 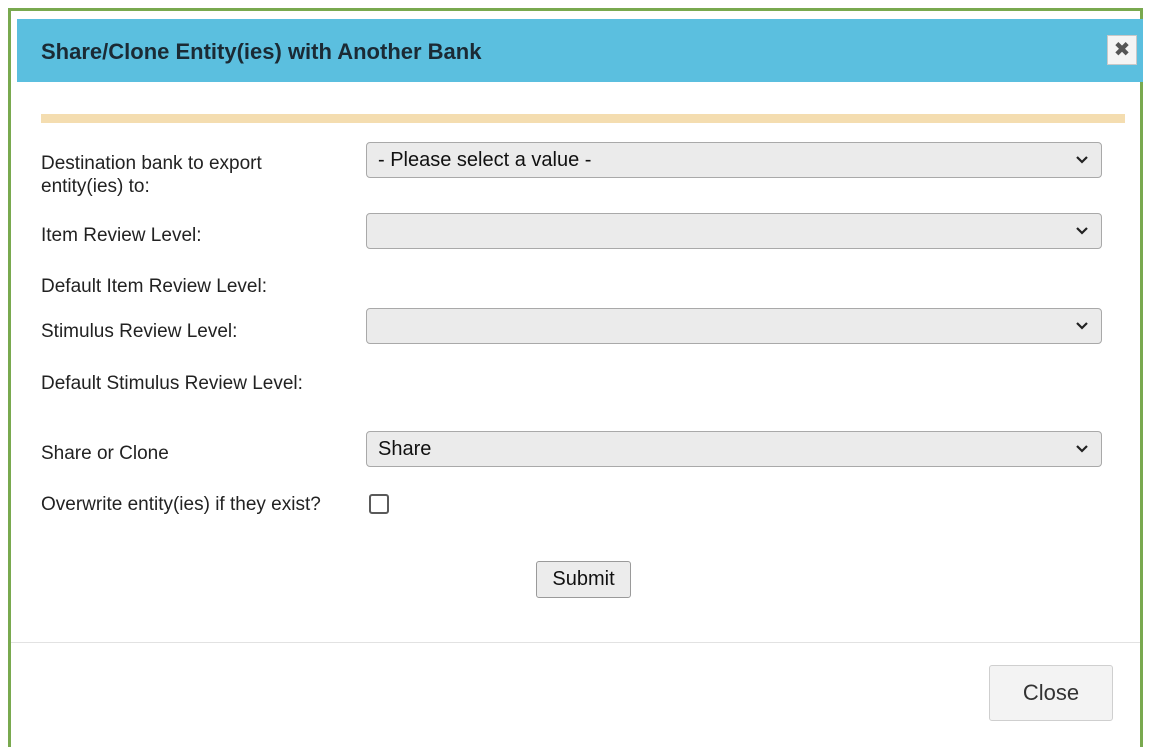 What do you see at coordinates (734, 326) in the screenshot?
I see `stimulus-review-level-select` at bounding box center [734, 326].